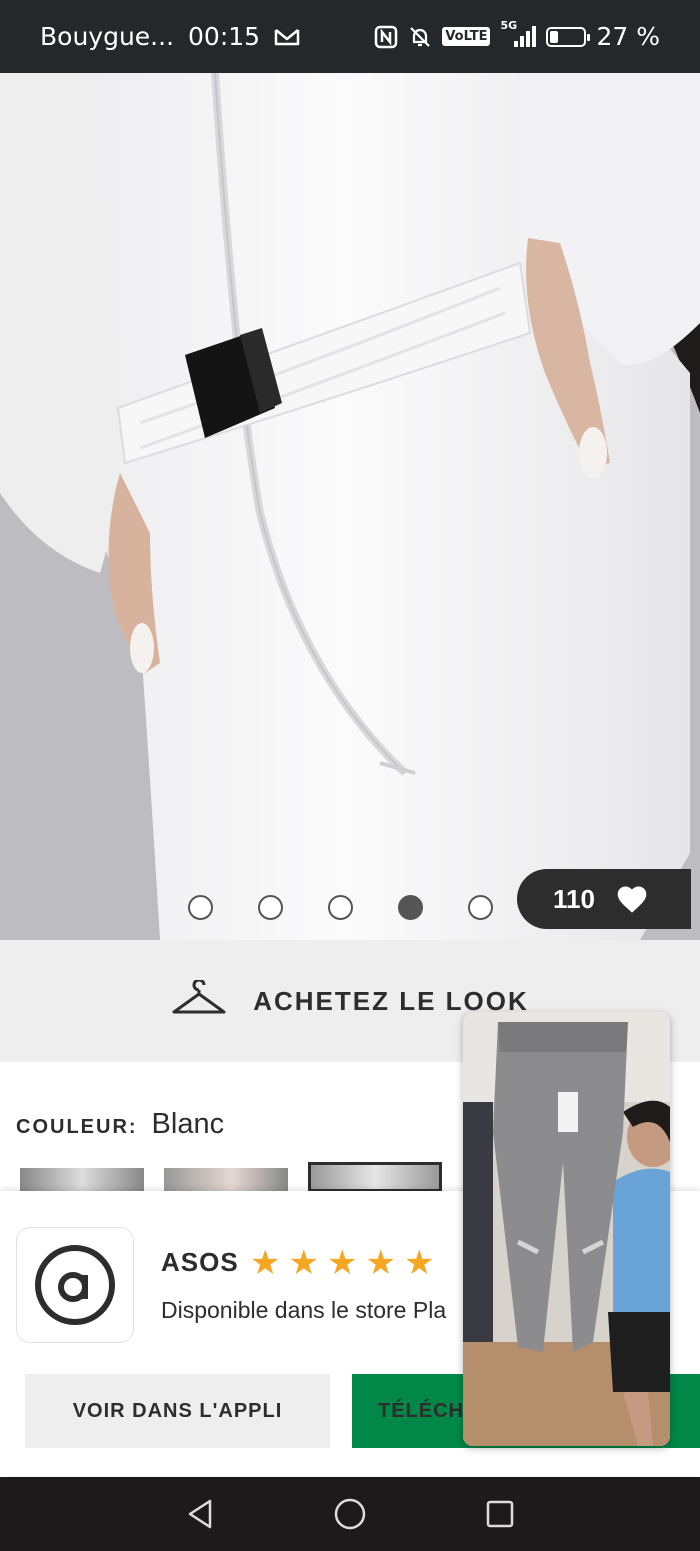 This screenshot has height=1551, width=700. I want to click on clock: 00:15, so click(224, 36).